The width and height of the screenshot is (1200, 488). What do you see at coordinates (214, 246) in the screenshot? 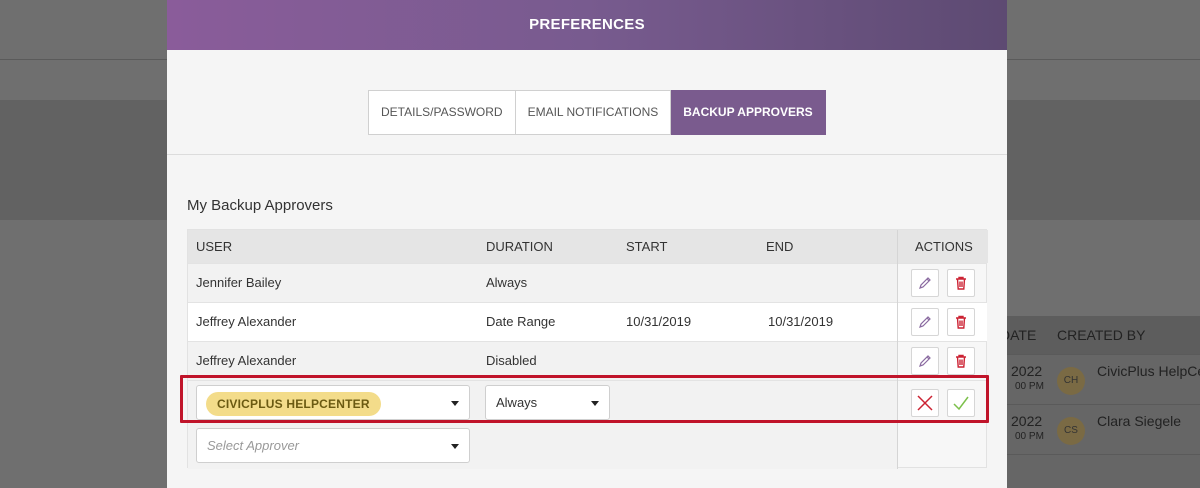
I see `col-user: USER` at bounding box center [214, 246].